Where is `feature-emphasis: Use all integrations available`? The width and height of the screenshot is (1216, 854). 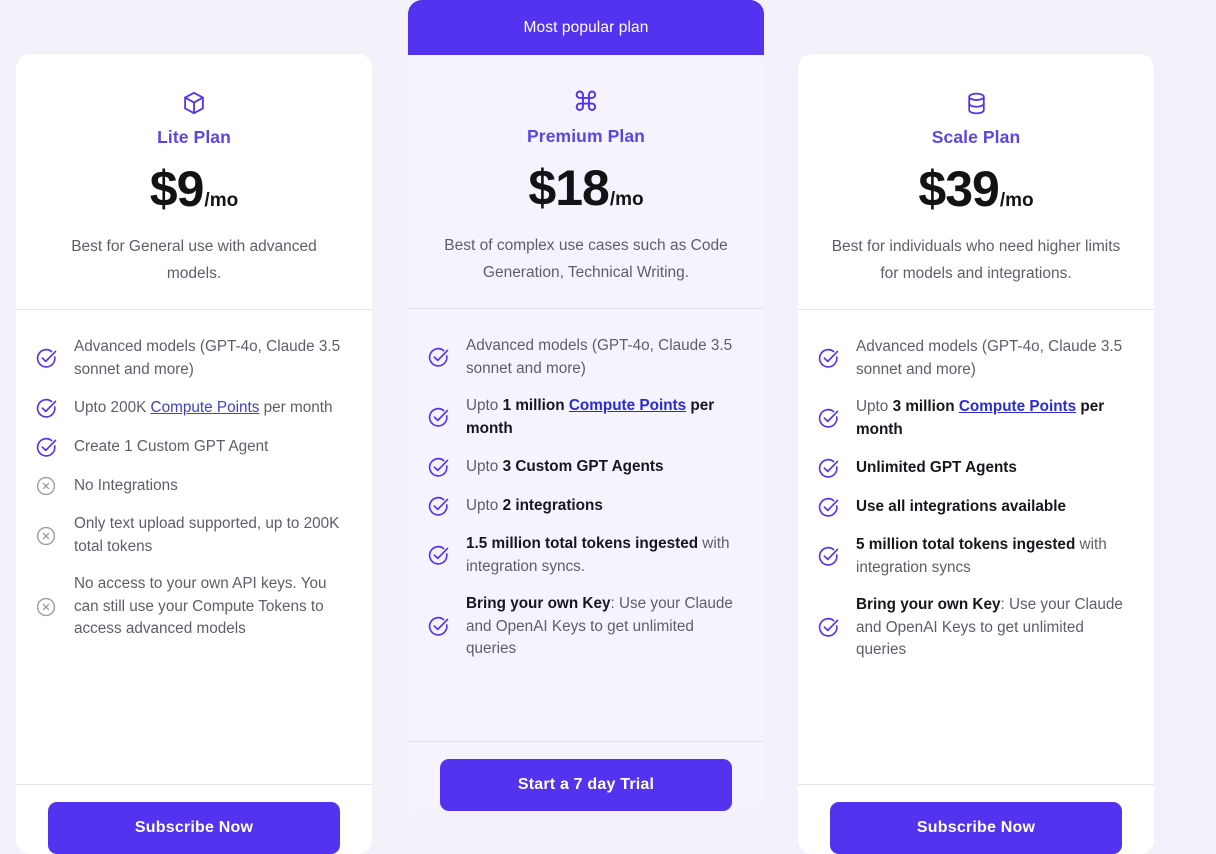 feature-emphasis: Use all integrations available is located at coordinates (961, 506).